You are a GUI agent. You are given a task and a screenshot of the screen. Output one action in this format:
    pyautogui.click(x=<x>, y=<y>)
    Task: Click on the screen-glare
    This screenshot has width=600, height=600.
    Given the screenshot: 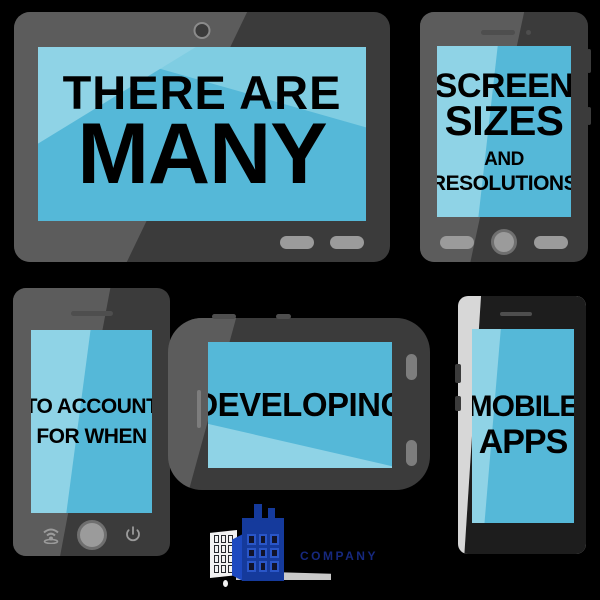 What is the action you would take?
    pyautogui.click(x=63, y=421)
    